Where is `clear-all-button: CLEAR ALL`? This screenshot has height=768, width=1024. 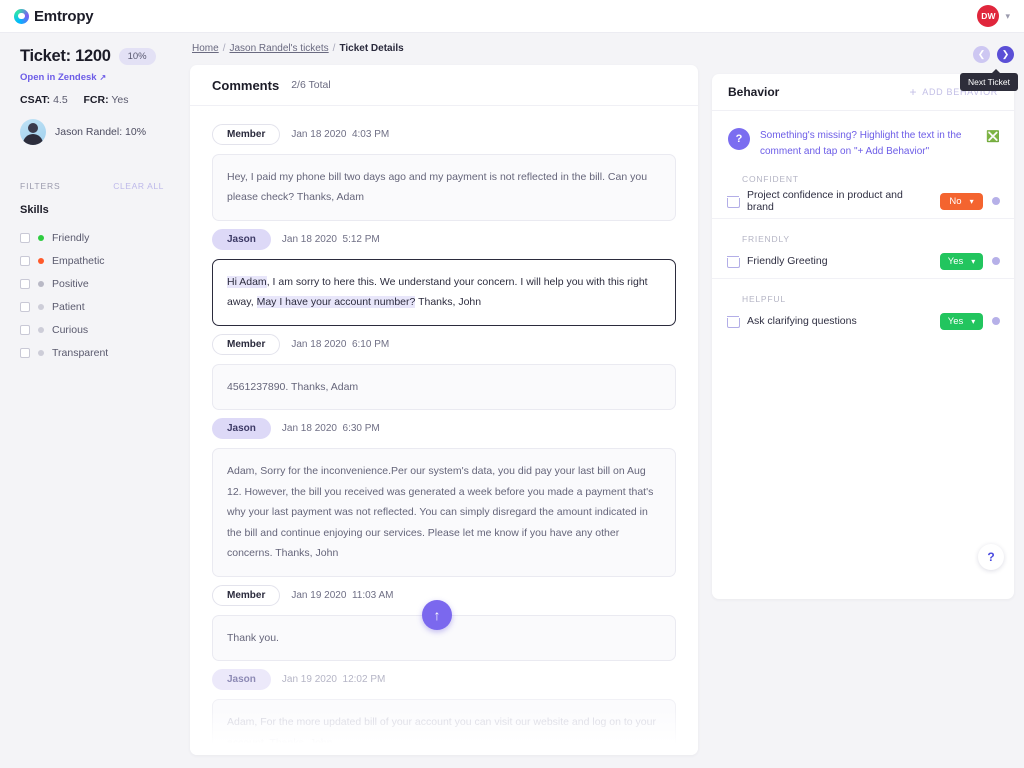
clear-all-button: CLEAR ALL is located at coordinates (138, 186).